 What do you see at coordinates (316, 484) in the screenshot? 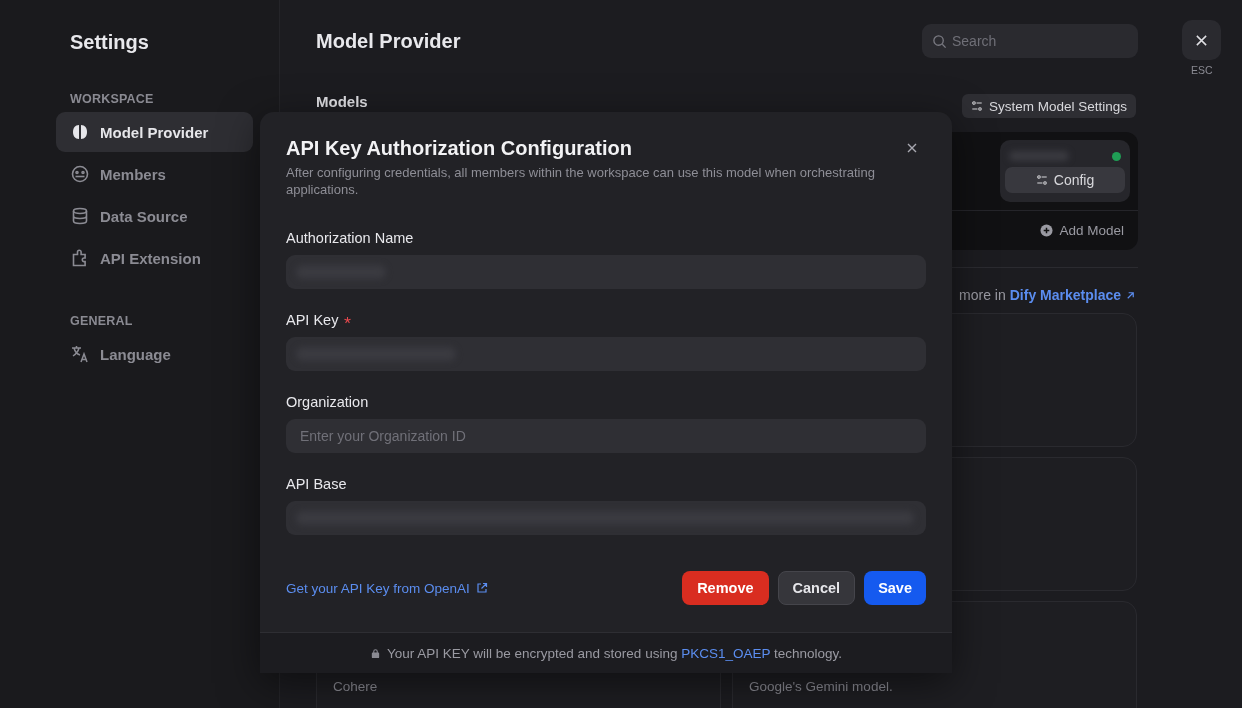
I see `field-label: API Base` at bounding box center [316, 484].